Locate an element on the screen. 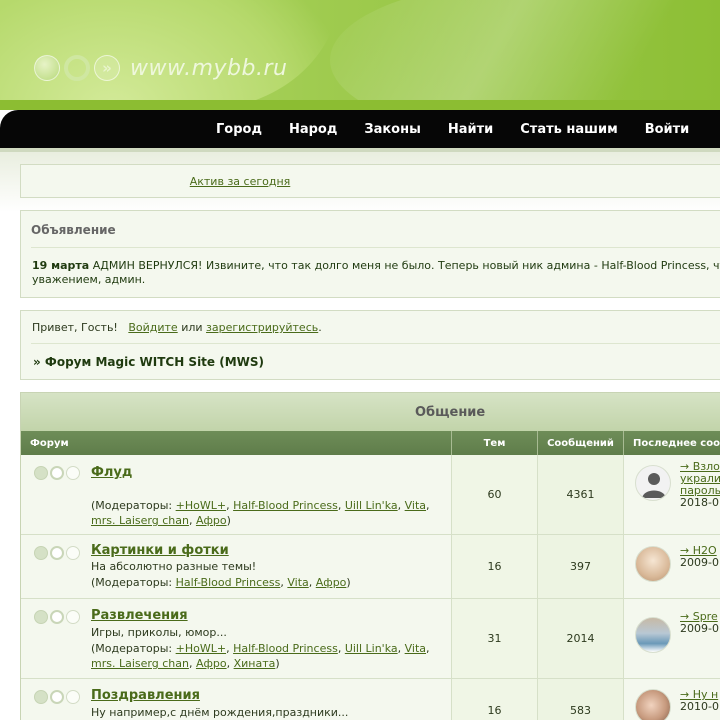  last-post-info: → Spre 2009-0 is located at coordinates (699, 623).